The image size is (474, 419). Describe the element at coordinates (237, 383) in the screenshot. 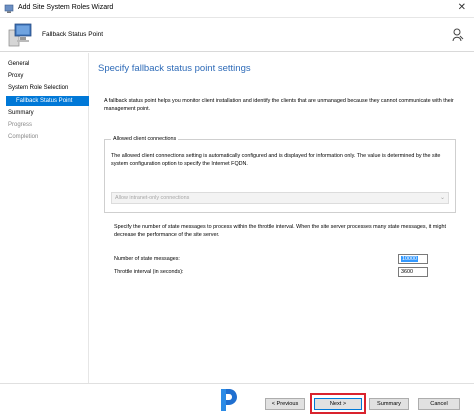

I see `footer-divider` at that location.